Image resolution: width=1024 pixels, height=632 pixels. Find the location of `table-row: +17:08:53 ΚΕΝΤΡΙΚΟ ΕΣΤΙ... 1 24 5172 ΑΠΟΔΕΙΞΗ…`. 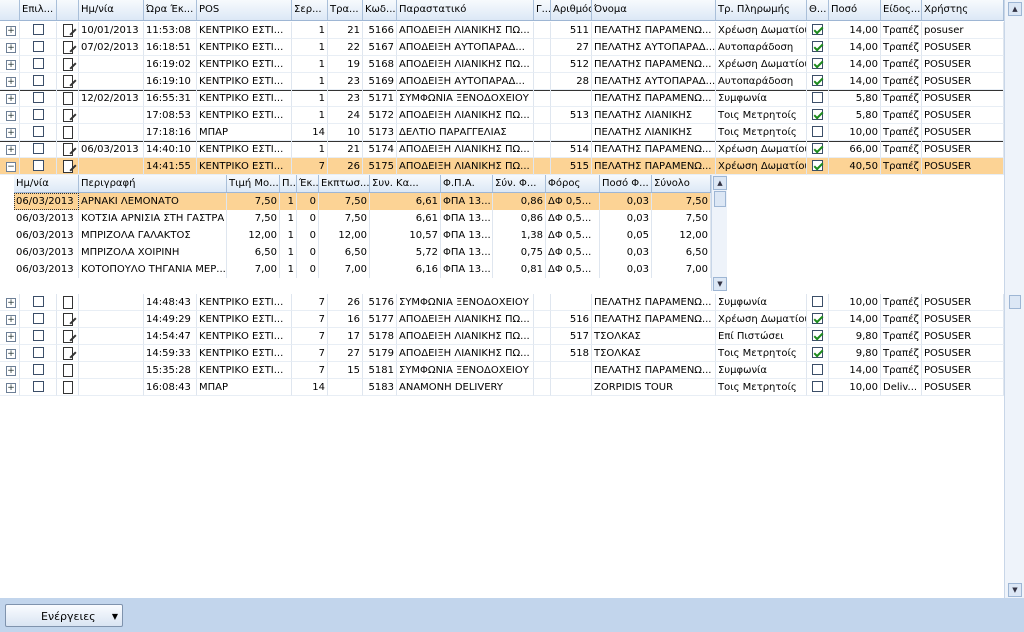

table-row: +17:08:53 ΚΕΝΤΡΙΚΟ ΕΣΤΙ... 1 24 5172 ΑΠΟΔΕΙΞΗ… is located at coordinates (502, 115).